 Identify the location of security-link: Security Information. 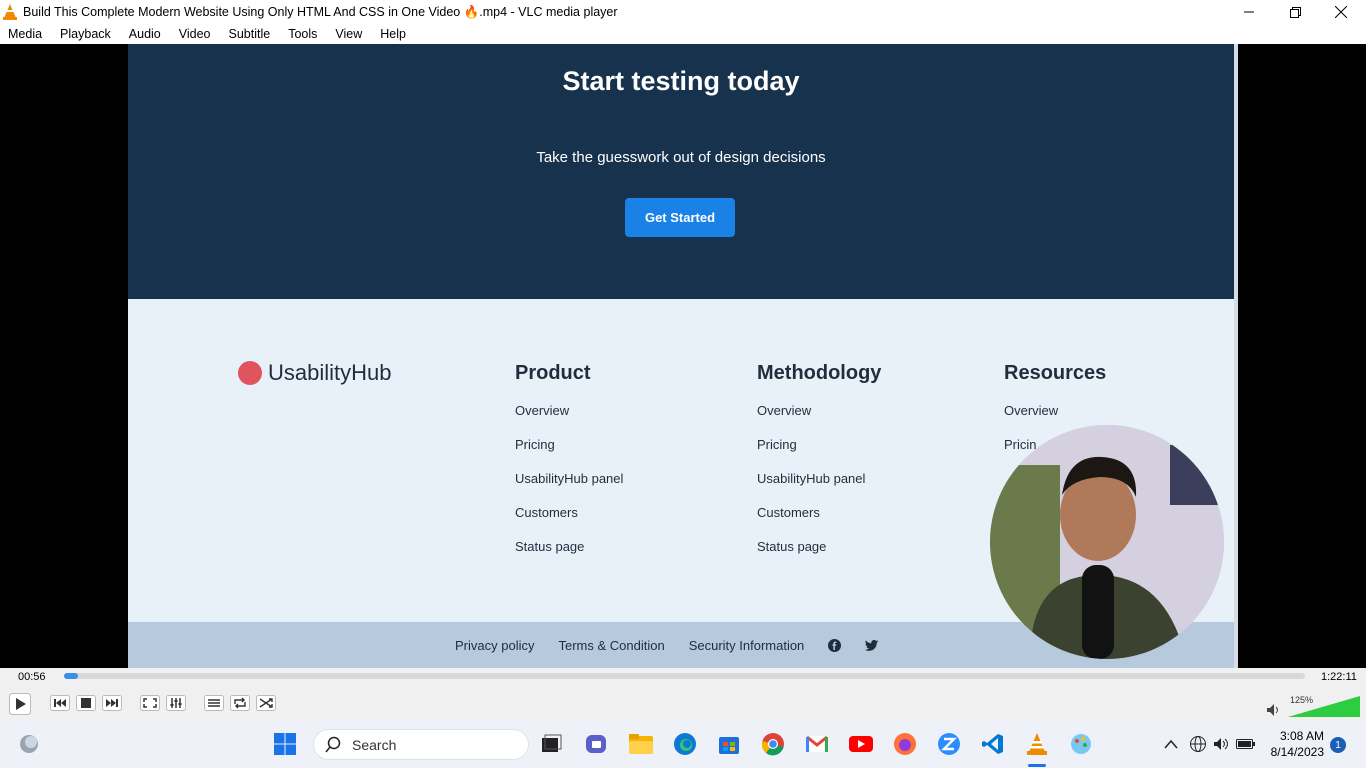
(746, 645).